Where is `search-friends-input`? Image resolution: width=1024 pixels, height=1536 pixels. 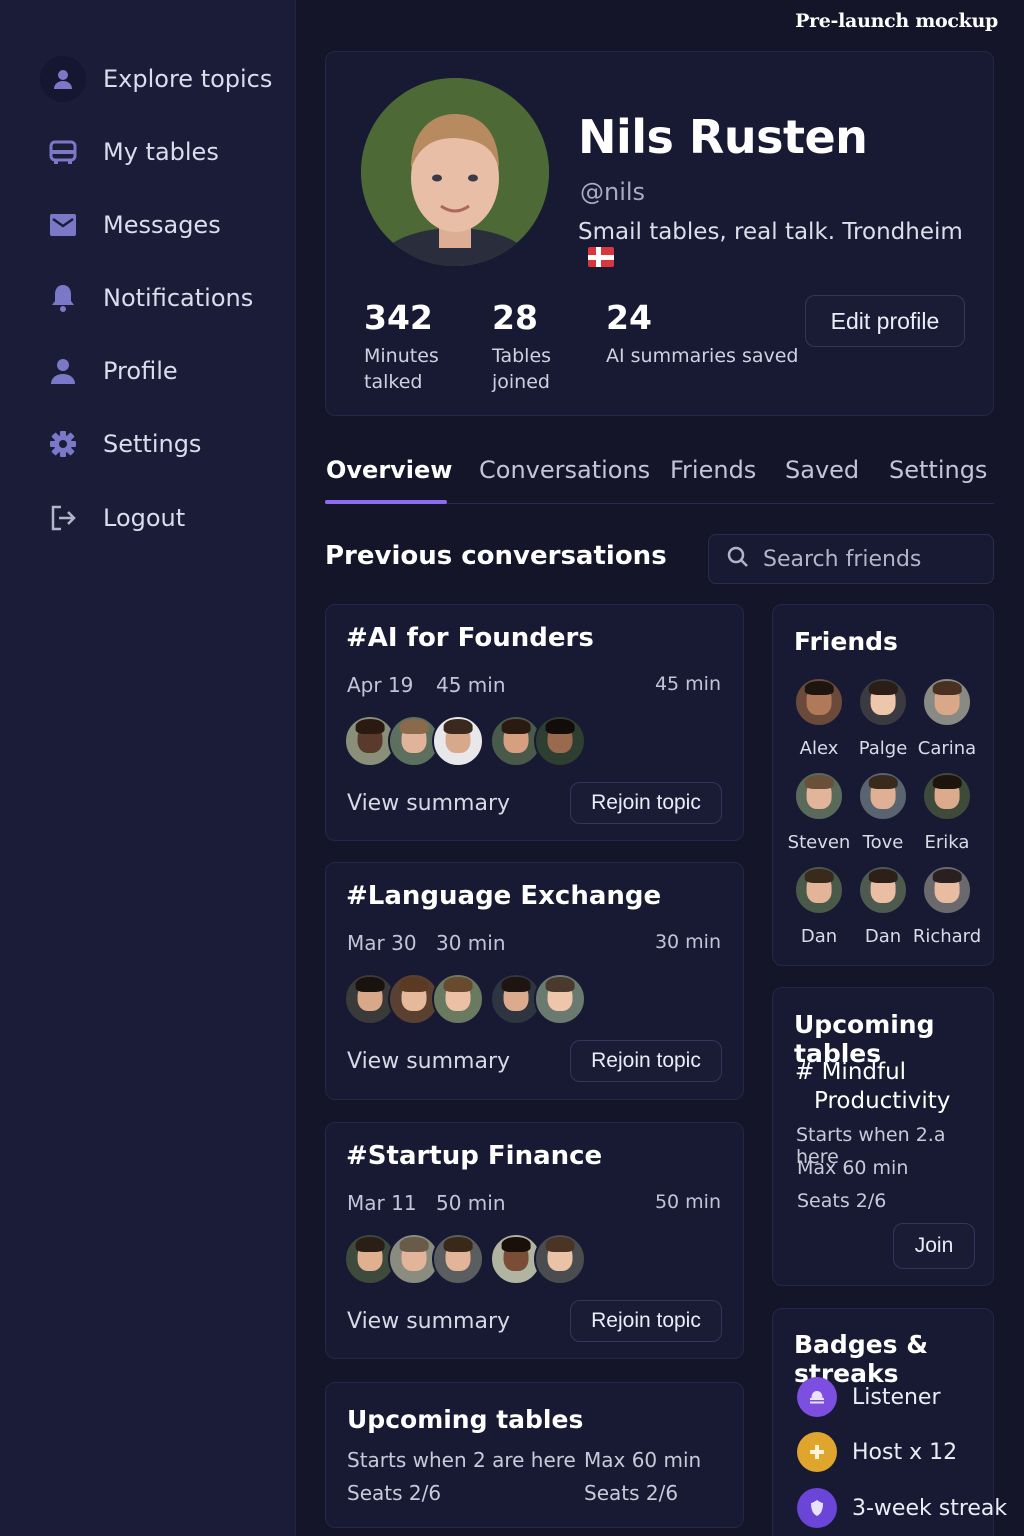 search-friends-input is located at coordinates (873, 559).